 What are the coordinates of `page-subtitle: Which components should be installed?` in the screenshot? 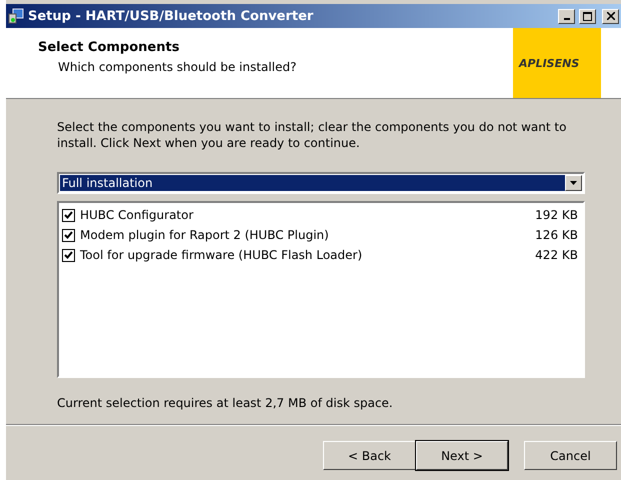 It's located at (177, 67).